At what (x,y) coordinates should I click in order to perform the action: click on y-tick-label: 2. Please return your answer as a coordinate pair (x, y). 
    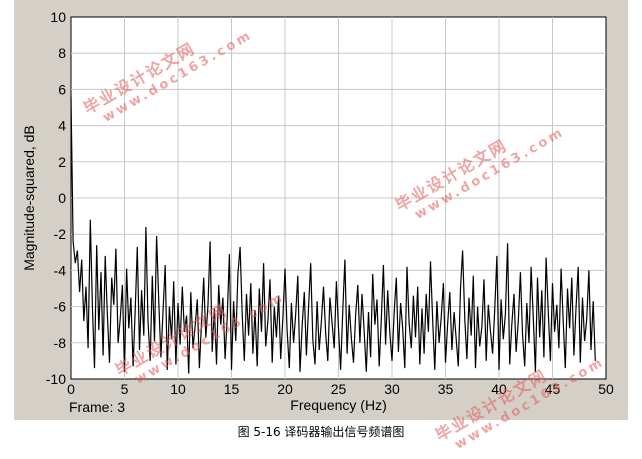
    Looking at the image, I should click on (62, 162).